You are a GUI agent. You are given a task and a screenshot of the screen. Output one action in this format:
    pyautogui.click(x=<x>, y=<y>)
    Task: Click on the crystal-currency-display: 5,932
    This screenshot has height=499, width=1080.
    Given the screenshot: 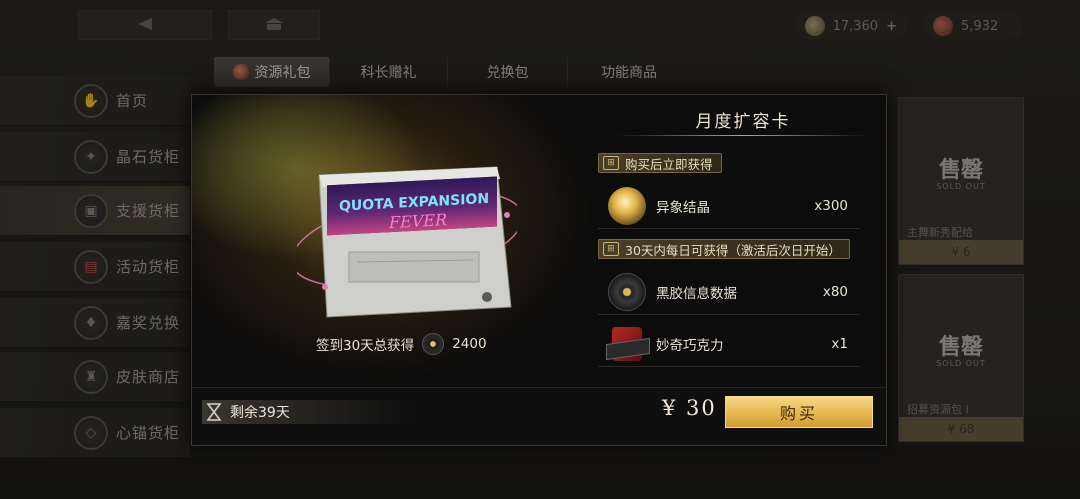 What is the action you would take?
    pyautogui.click(x=973, y=26)
    